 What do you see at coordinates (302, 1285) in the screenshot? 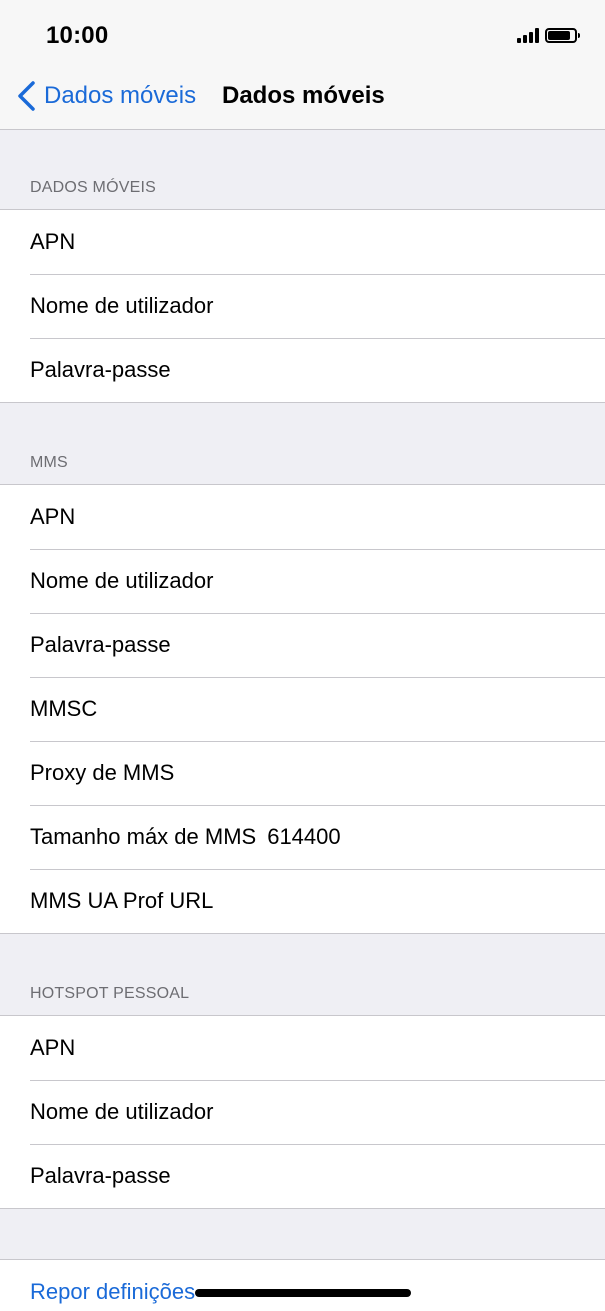
I see `reset-group: Repor definições` at bounding box center [302, 1285].